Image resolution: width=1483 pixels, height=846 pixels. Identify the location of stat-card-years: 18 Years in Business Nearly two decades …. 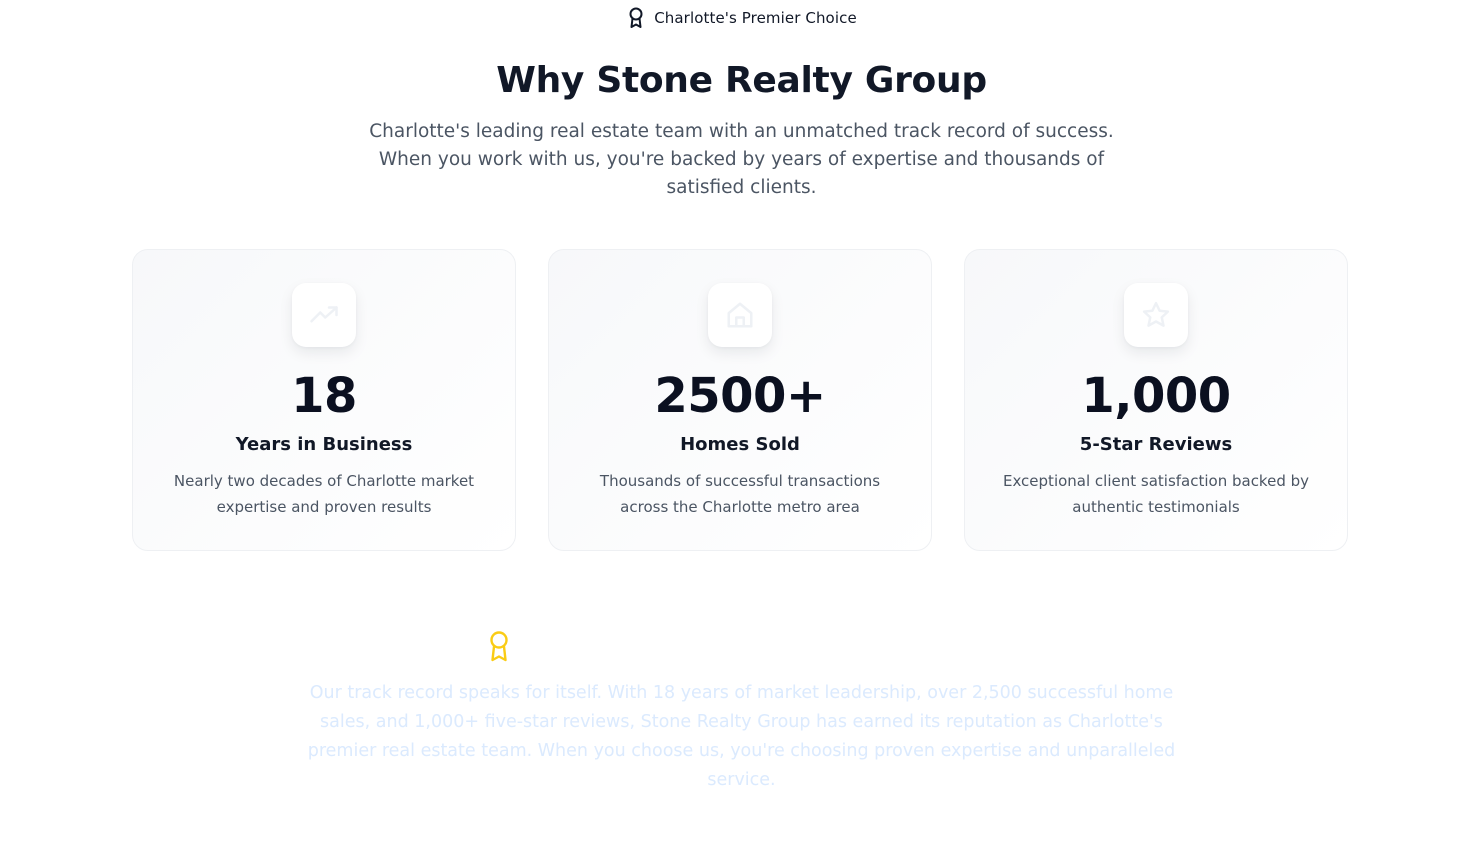
(324, 400).